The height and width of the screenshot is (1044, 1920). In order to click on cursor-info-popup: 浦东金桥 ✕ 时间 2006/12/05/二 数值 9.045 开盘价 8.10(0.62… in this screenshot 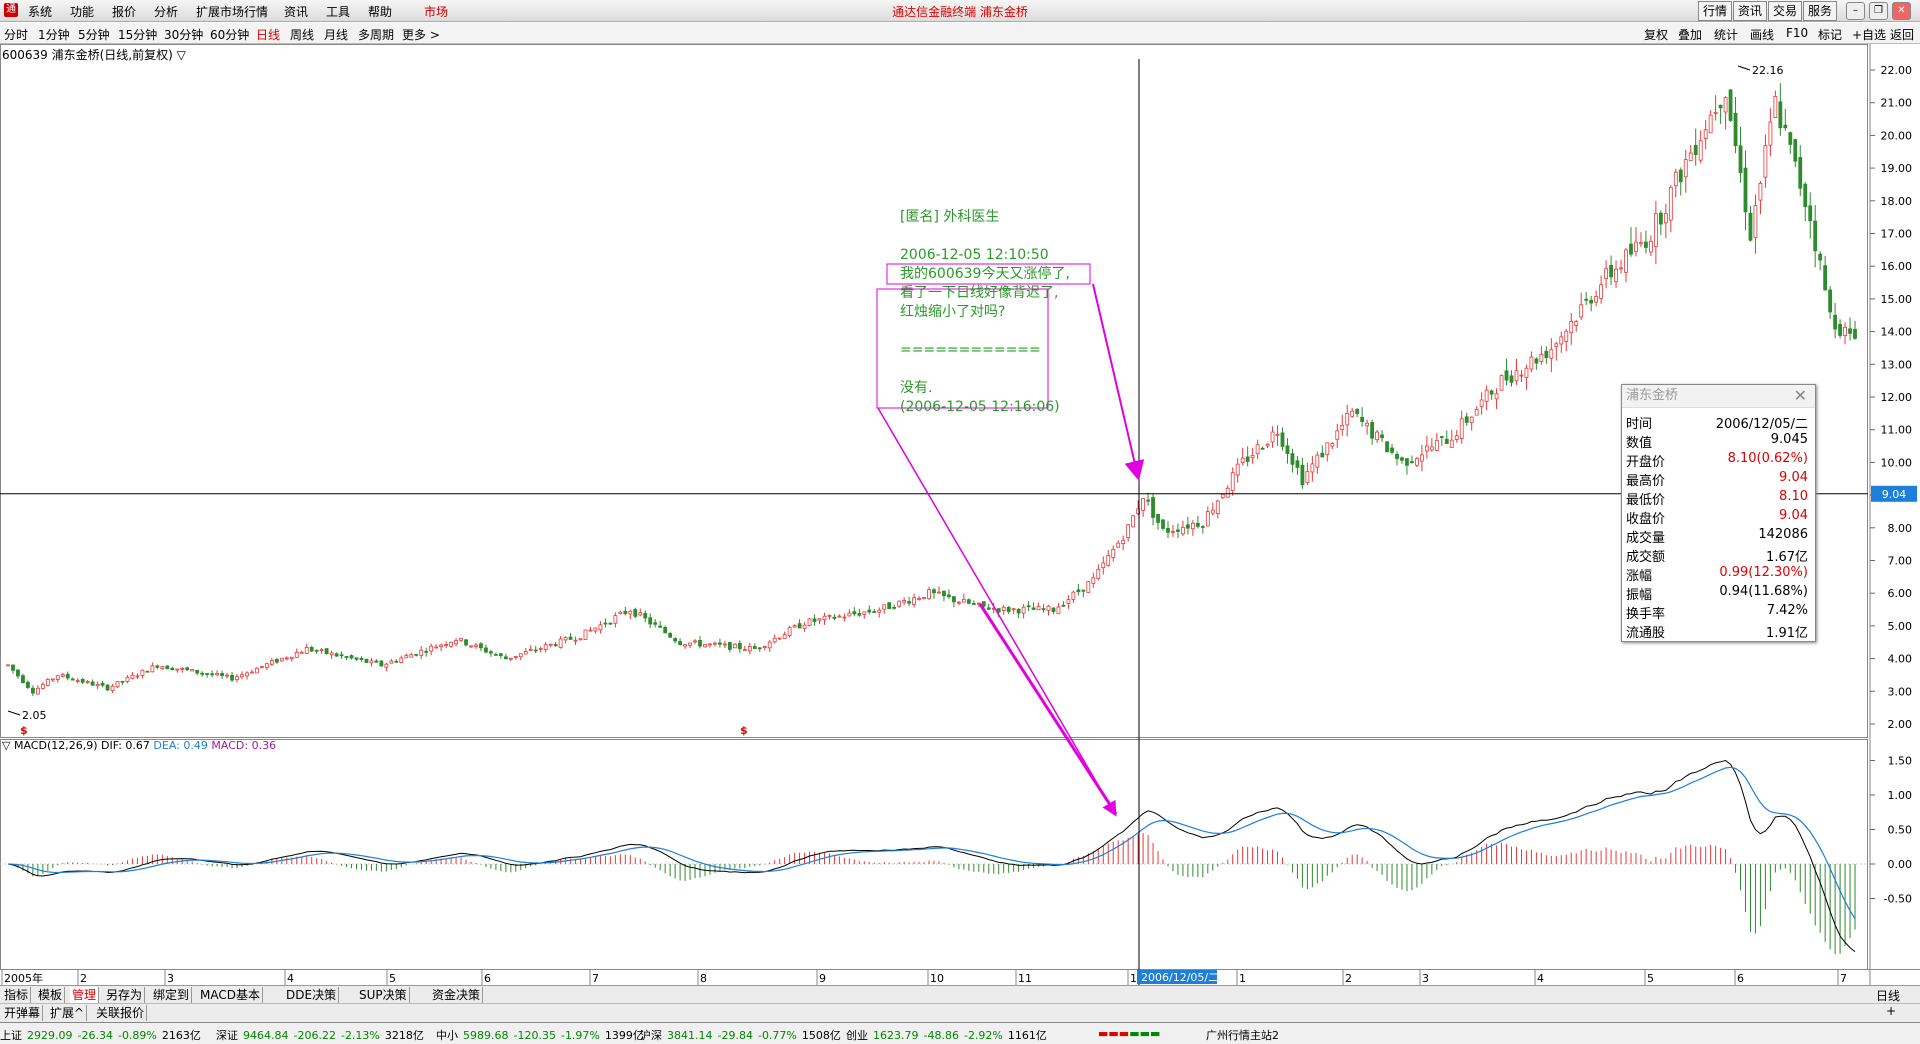, I will do `click(1718, 513)`.